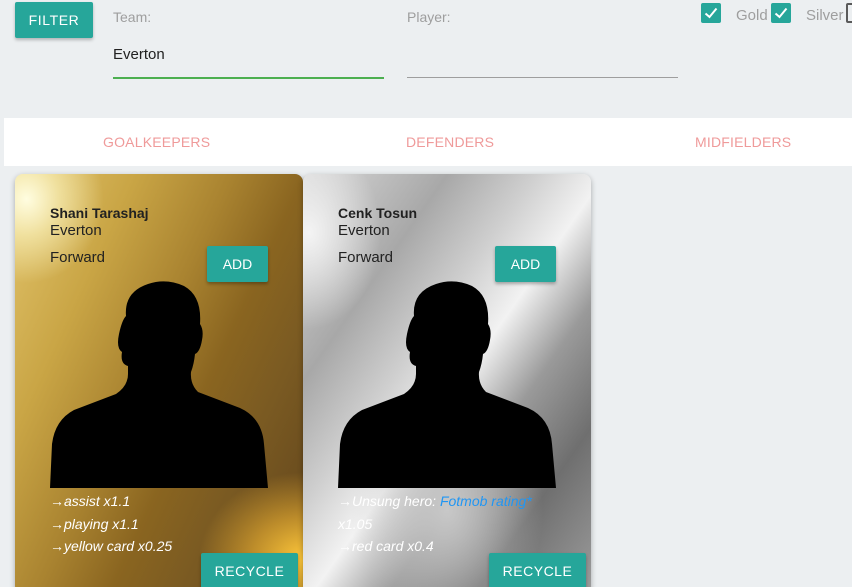 This screenshot has height=587, width=852. Describe the element at coordinates (99, 213) in the screenshot. I see `player-name: Shani Tarashaj` at that location.